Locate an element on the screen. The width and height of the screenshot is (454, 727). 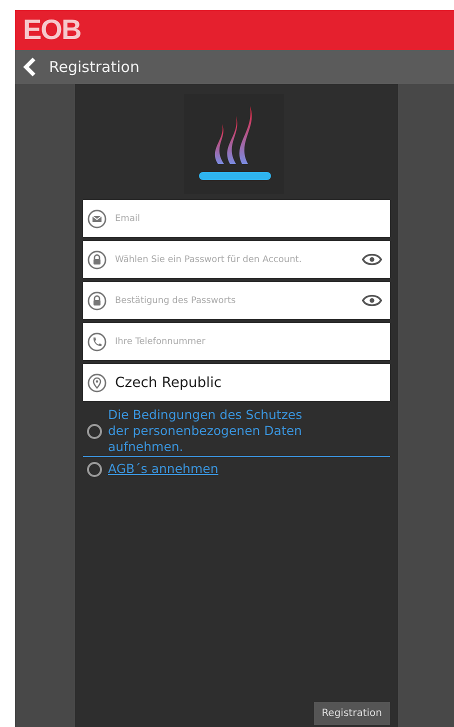
registration-button: Registration is located at coordinates (352, 713).